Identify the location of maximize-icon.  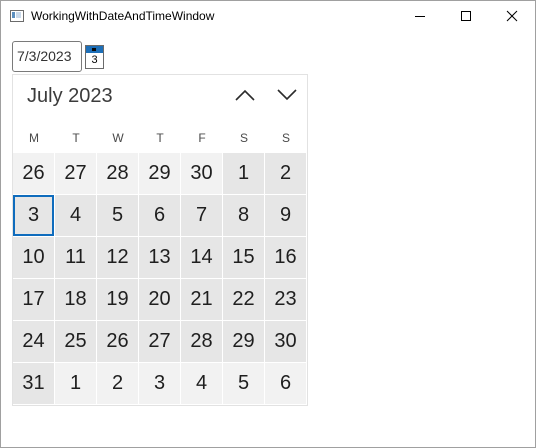
(466, 16).